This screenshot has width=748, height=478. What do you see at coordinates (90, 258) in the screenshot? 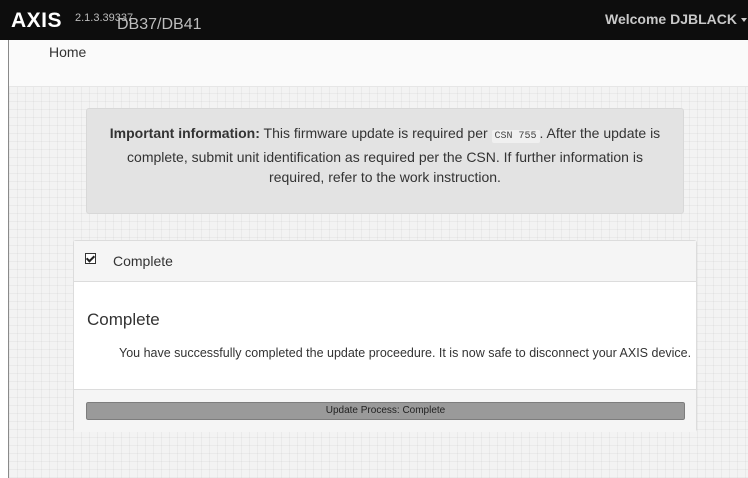
I see `checkbox-checked-icon` at bounding box center [90, 258].